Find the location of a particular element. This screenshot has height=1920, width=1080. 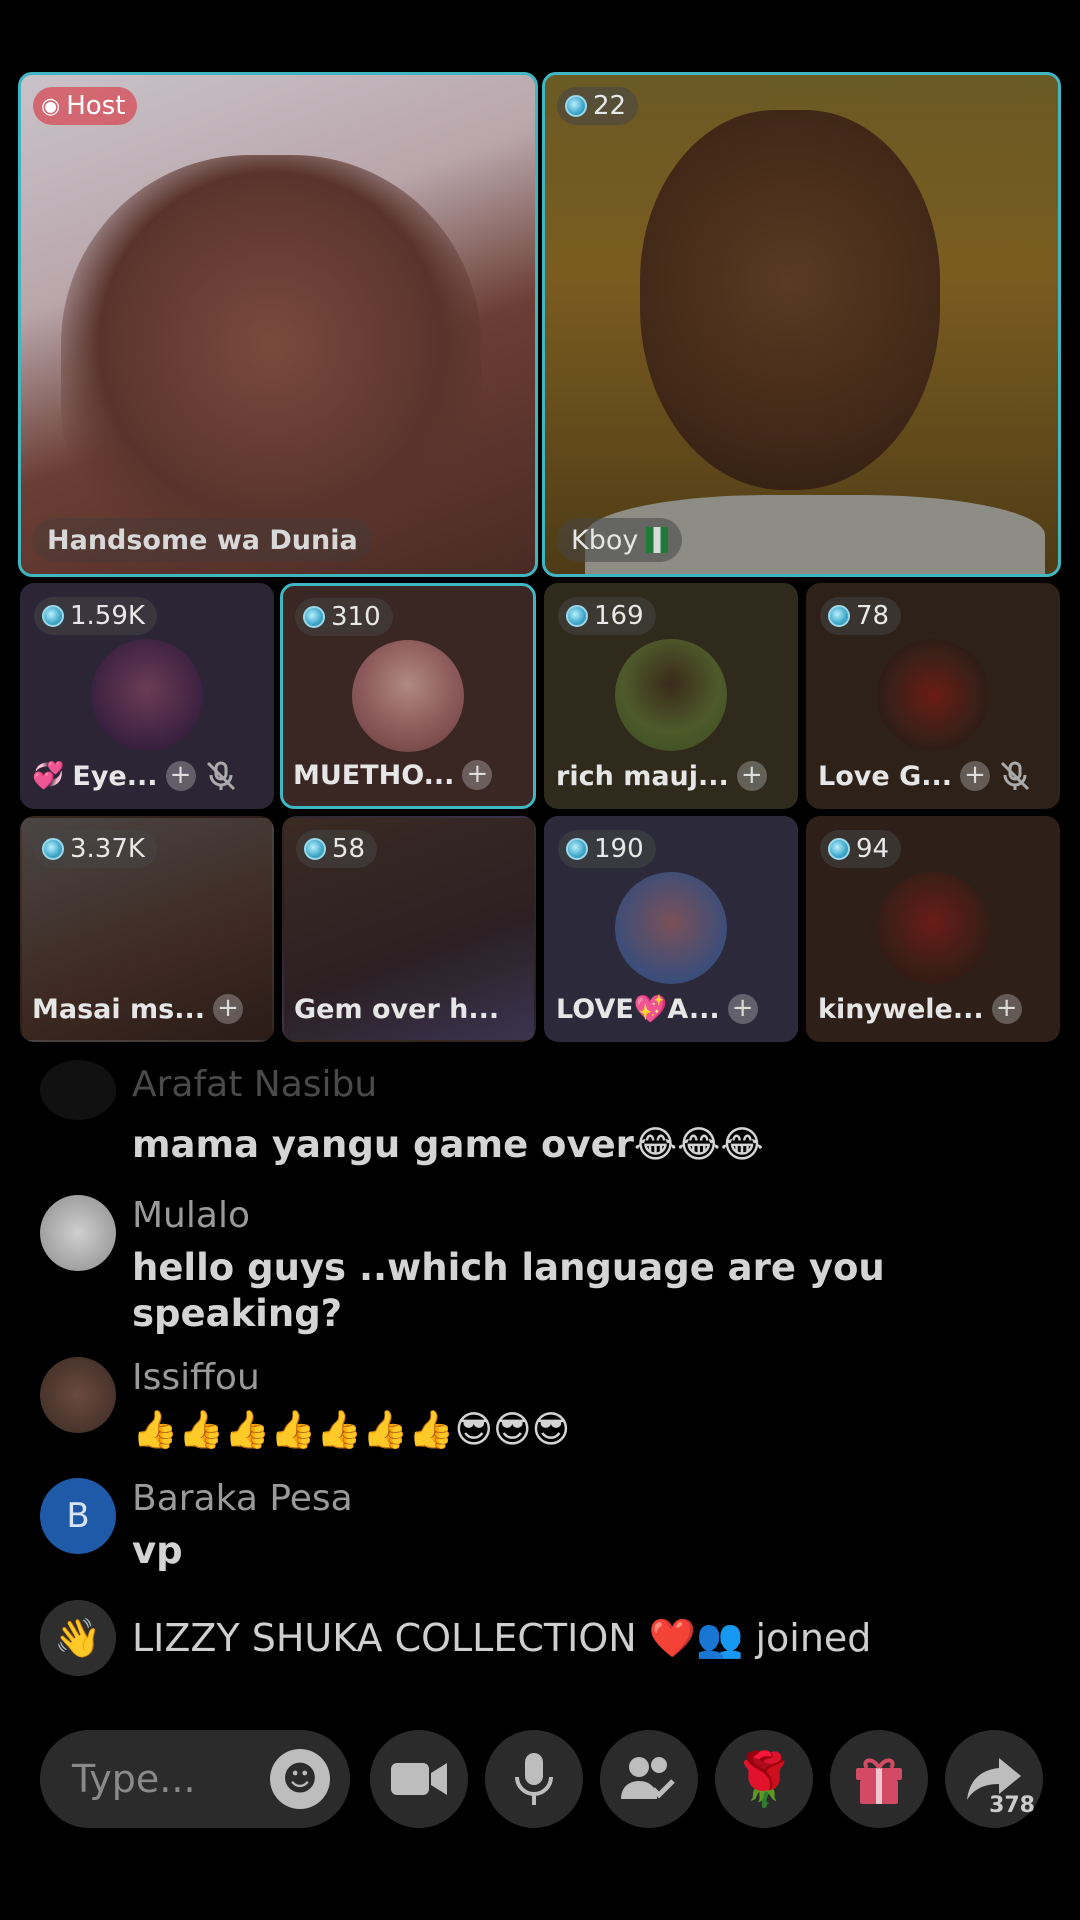

gift-button is located at coordinates (879, 1779).